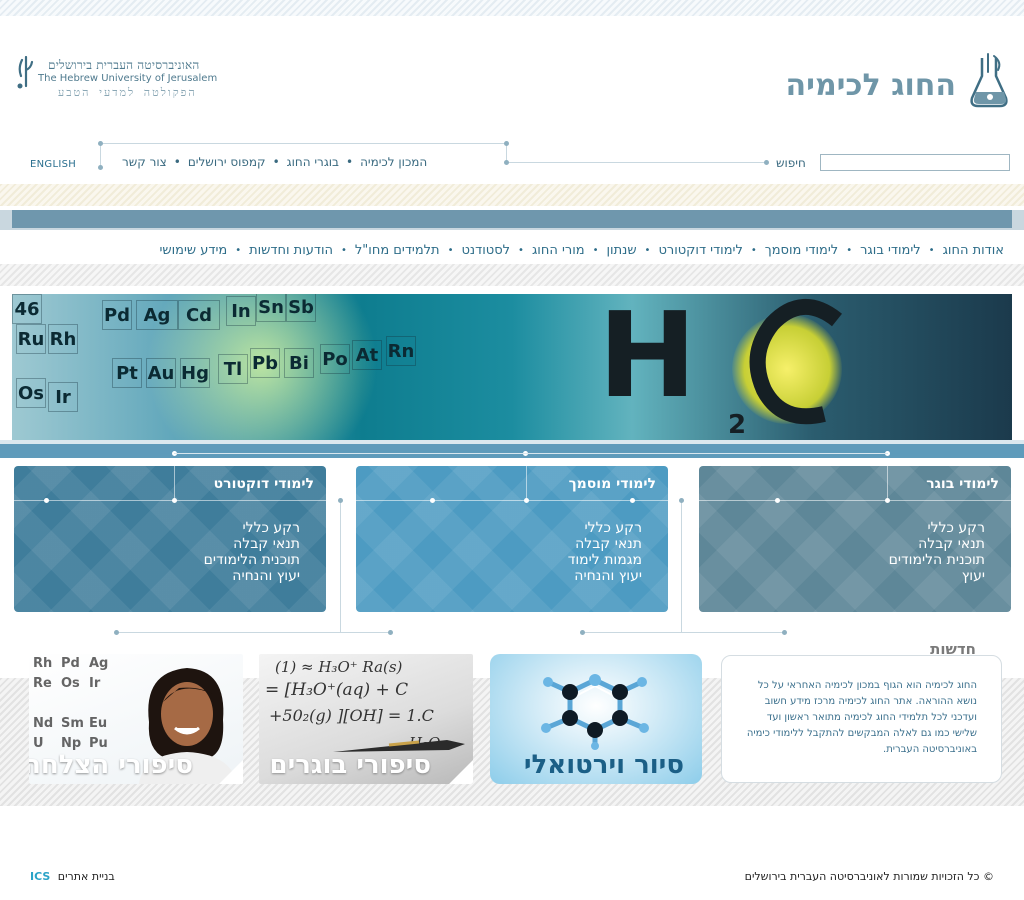 This screenshot has height=900, width=1024. What do you see at coordinates (127, 92) in the screenshot?
I see `faculty-name: הפקולטה למדעי הטבע` at bounding box center [127, 92].